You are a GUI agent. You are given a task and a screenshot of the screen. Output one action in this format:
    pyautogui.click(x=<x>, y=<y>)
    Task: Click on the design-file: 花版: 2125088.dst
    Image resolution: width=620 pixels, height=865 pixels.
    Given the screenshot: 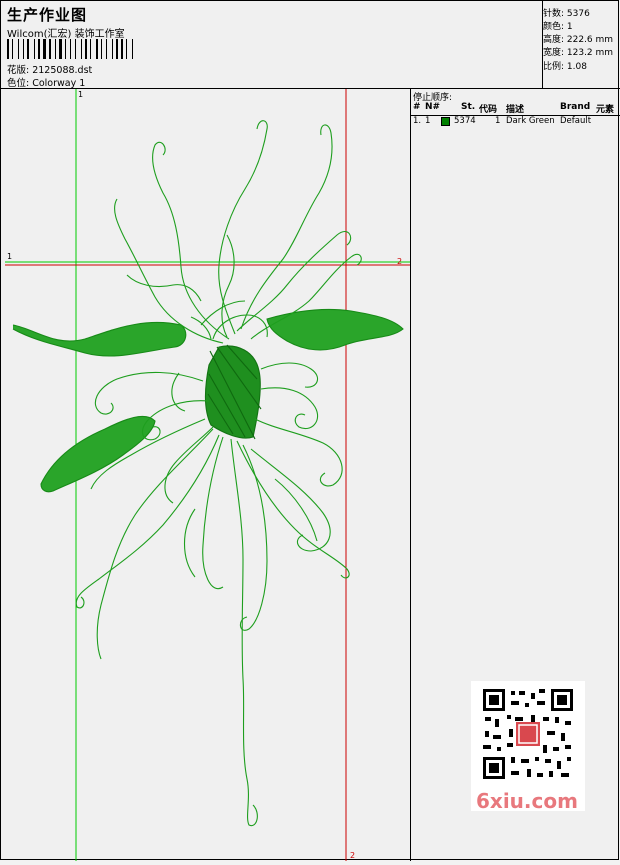 What is the action you would take?
    pyautogui.click(x=50, y=70)
    